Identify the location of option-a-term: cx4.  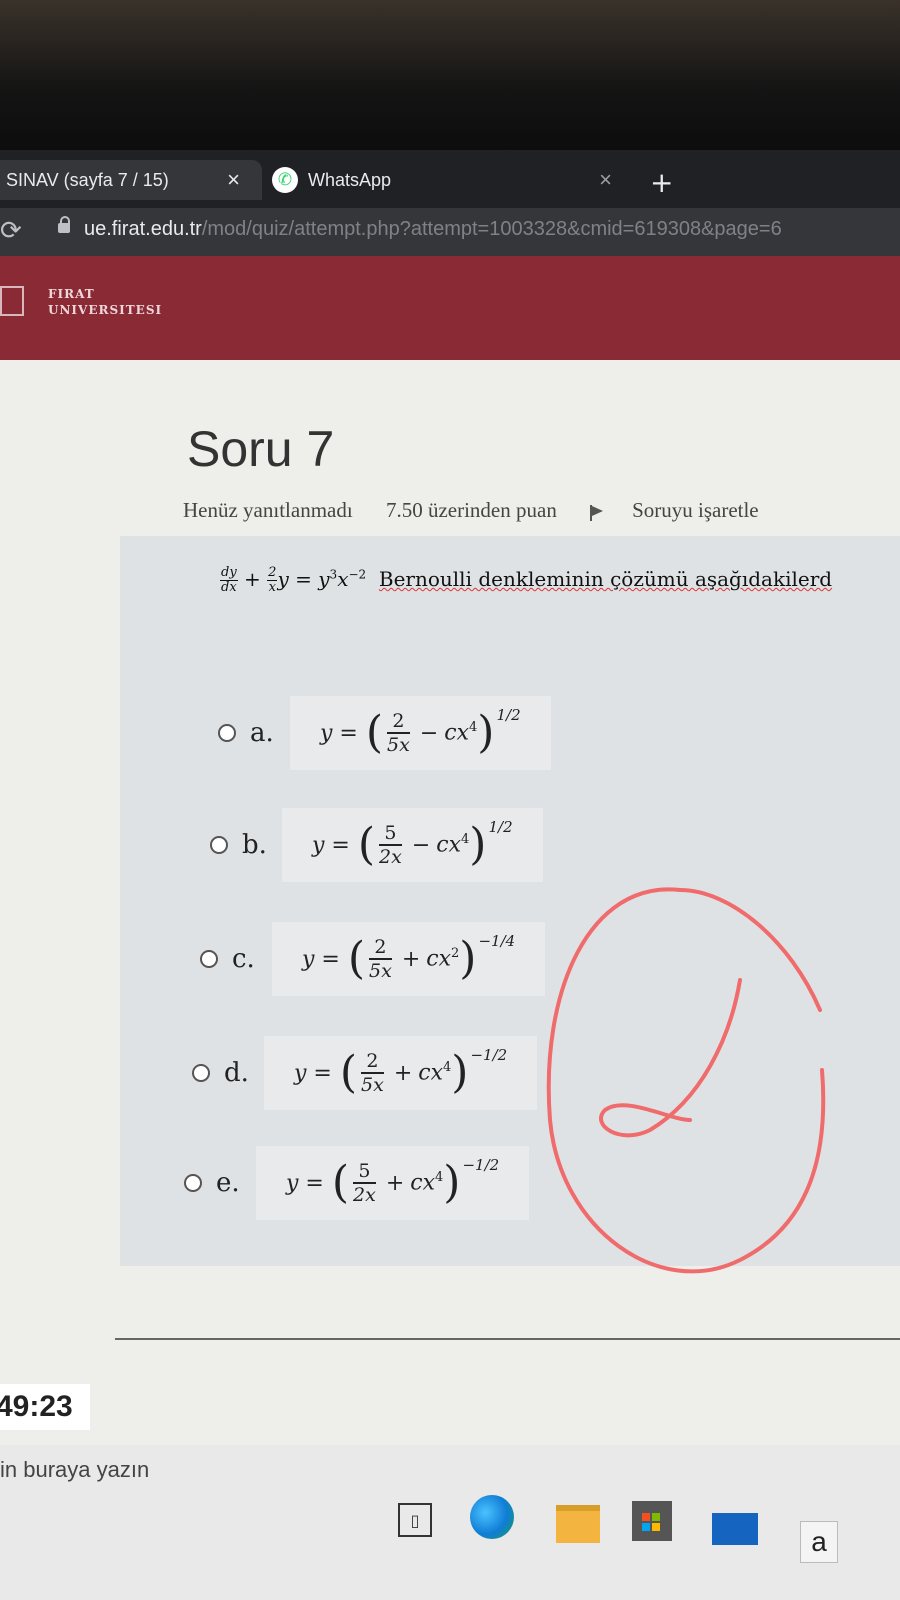
(461, 733).